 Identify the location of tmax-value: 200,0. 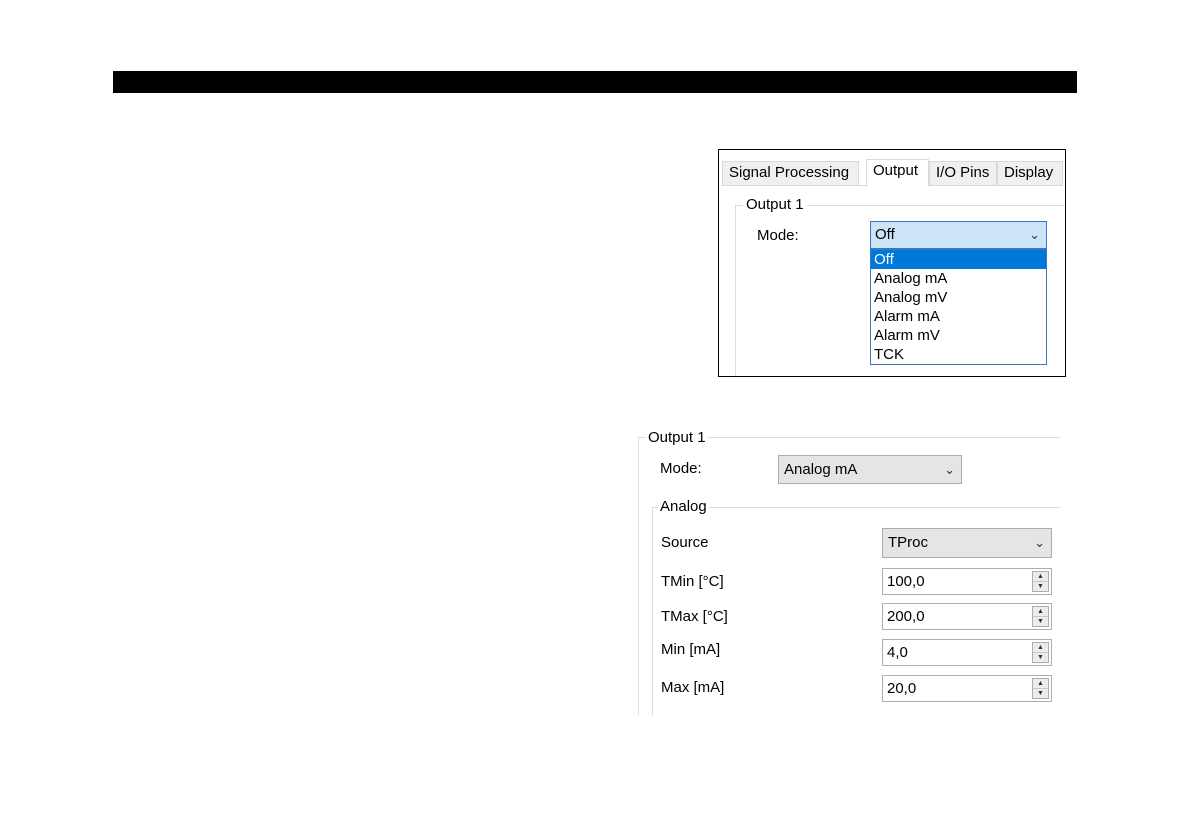
(906, 616).